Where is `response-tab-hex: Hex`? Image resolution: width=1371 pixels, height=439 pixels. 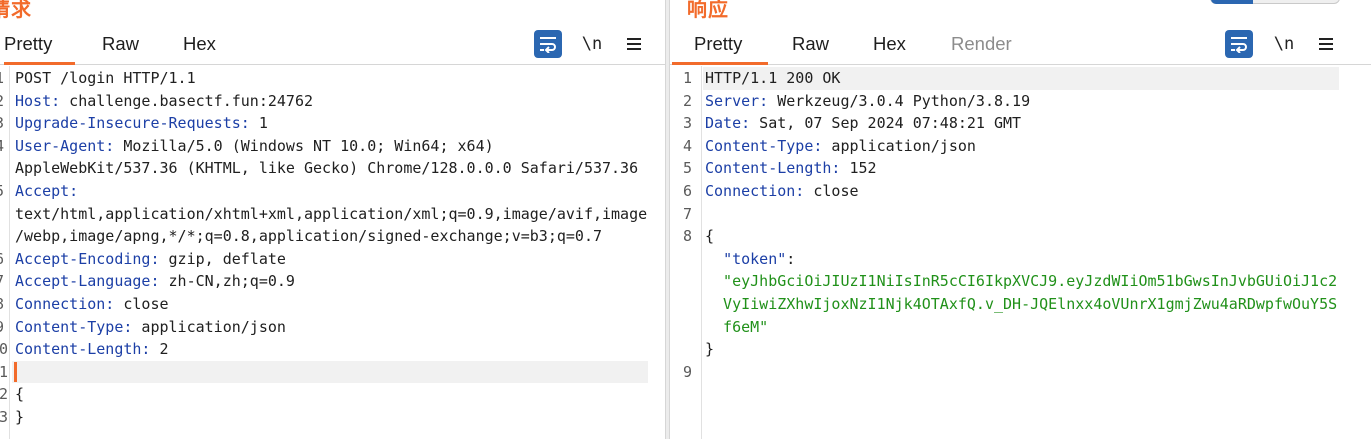 response-tab-hex: Hex is located at coordinates (889, 49).